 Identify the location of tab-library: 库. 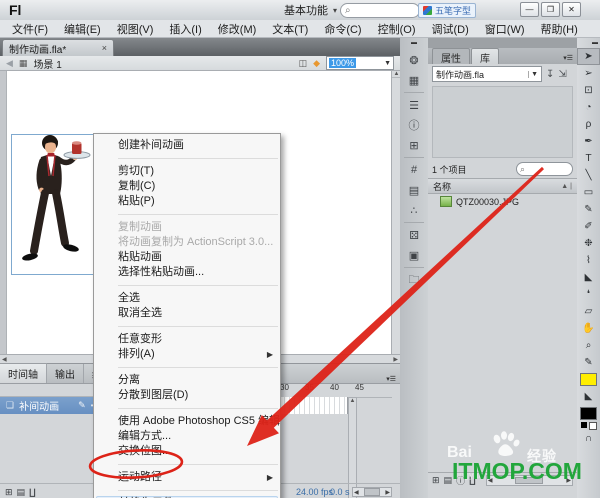
(485, 56).